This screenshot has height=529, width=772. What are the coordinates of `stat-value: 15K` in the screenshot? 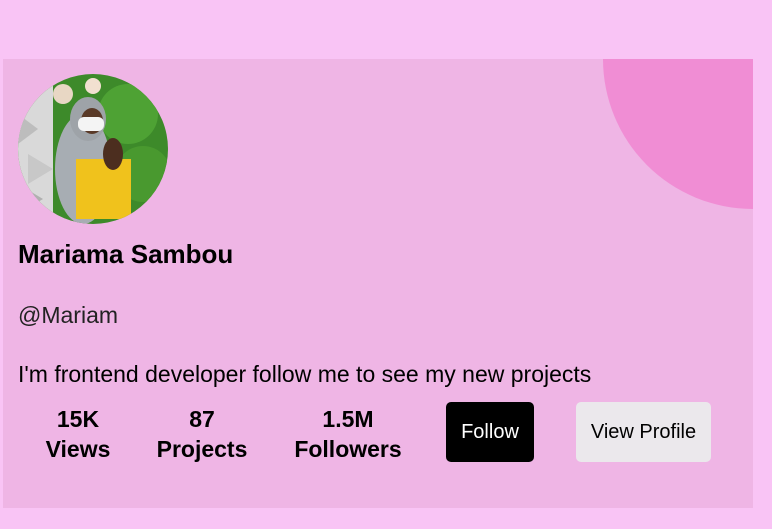 It's located at (78, 419).